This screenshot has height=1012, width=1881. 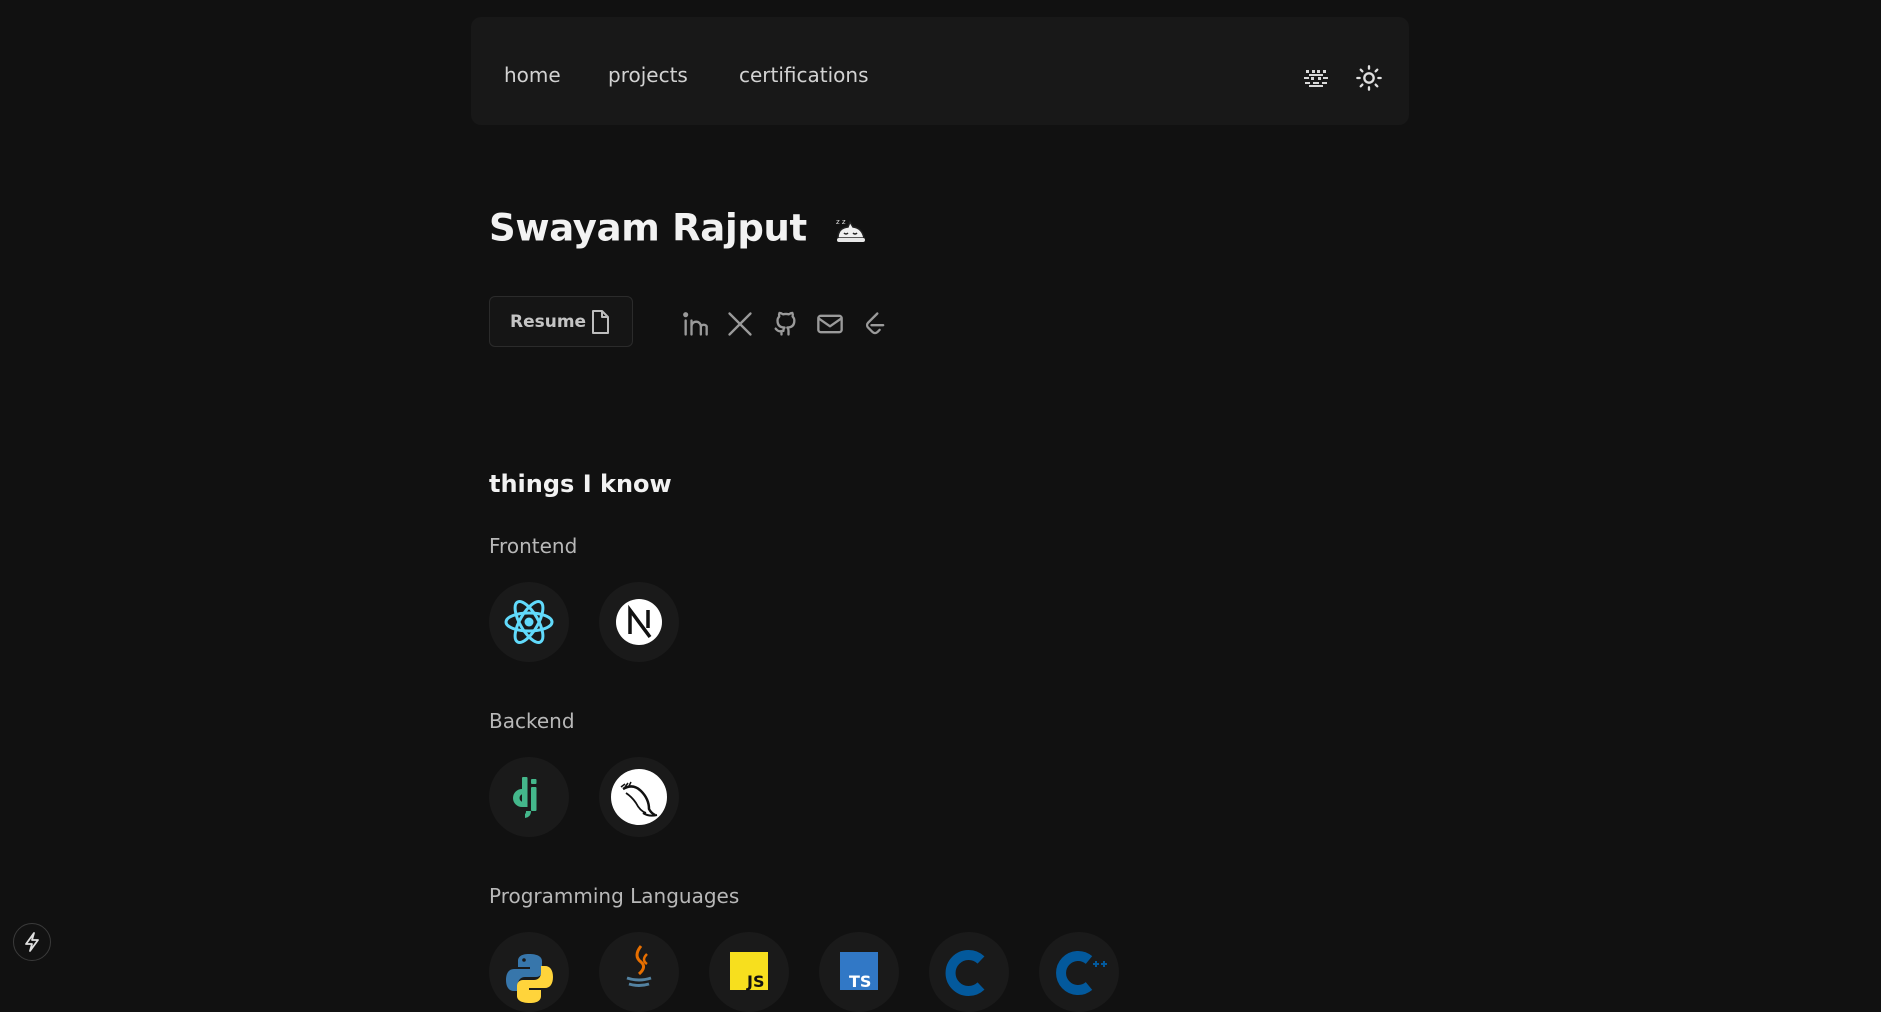 I want to click on resume-label: Resume, so click(x=548, y=321).